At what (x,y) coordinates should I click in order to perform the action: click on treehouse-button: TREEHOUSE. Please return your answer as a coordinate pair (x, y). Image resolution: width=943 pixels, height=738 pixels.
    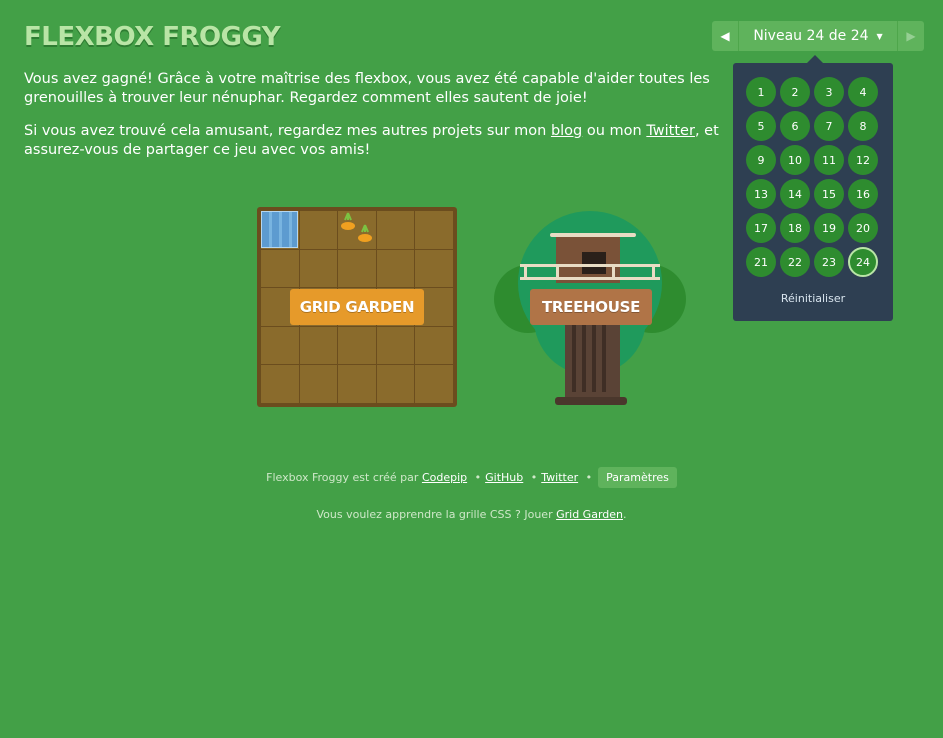
    Looking at the image, I should click on (591, 307).